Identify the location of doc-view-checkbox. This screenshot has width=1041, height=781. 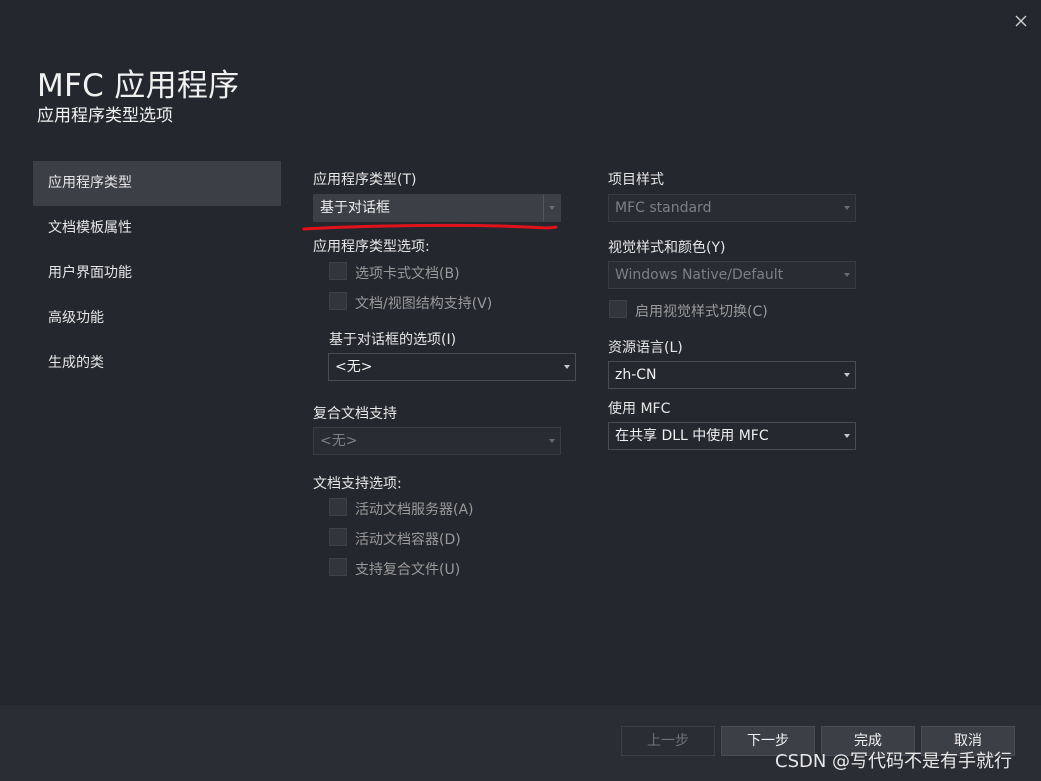
(338, 301).